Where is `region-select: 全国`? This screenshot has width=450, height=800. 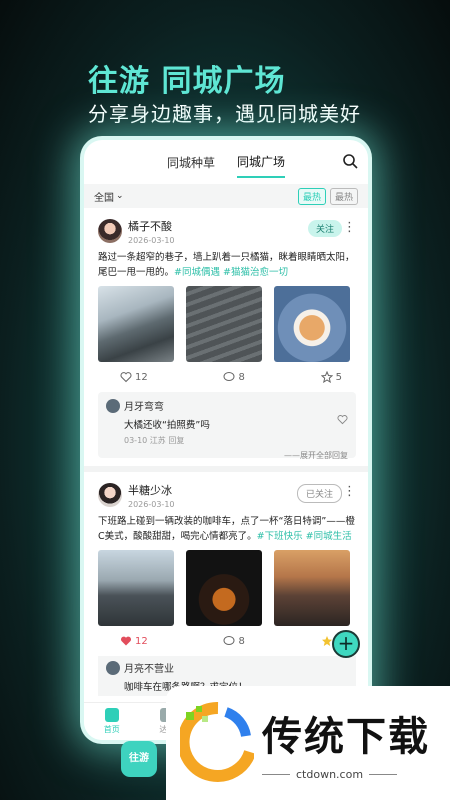 region-select: 全国 is located at coordinates (104, 196).